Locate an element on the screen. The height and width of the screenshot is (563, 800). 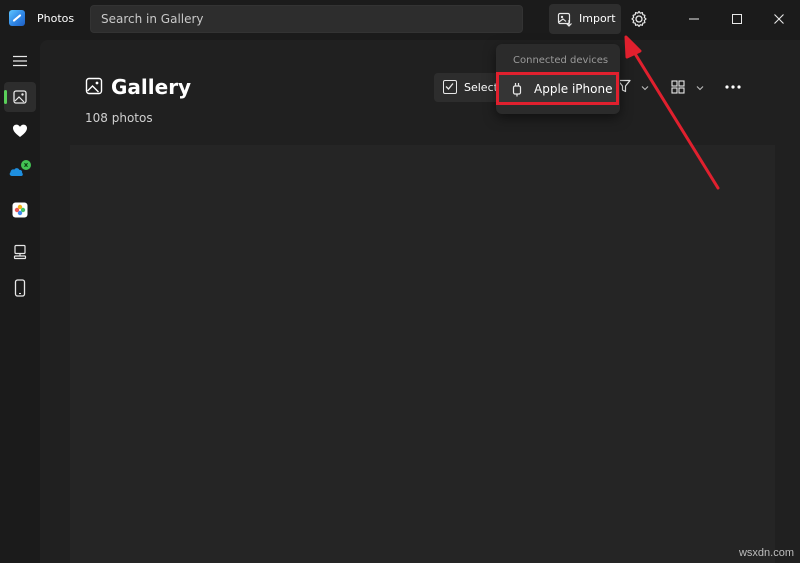
icloud-photos-icon is located at coordinates (20, 210).